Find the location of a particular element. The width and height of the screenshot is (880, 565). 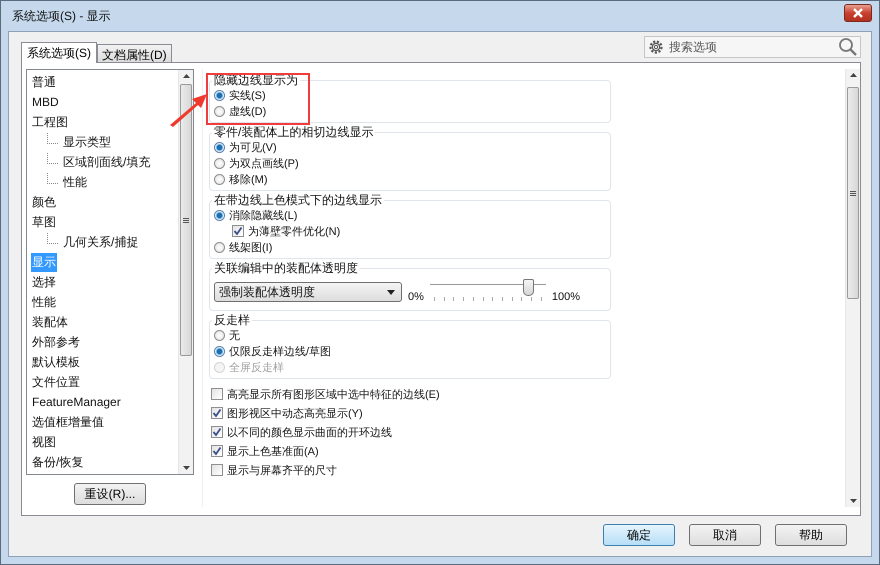

tree-item: 颜色 is located at coordinates (44, 202).